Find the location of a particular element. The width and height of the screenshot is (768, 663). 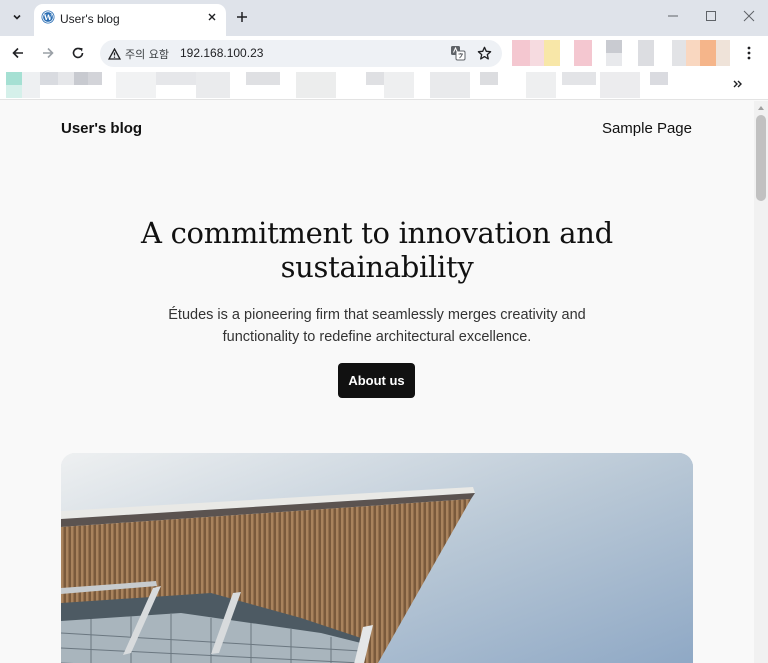

extension-icons is located at coordinates (621, 53).